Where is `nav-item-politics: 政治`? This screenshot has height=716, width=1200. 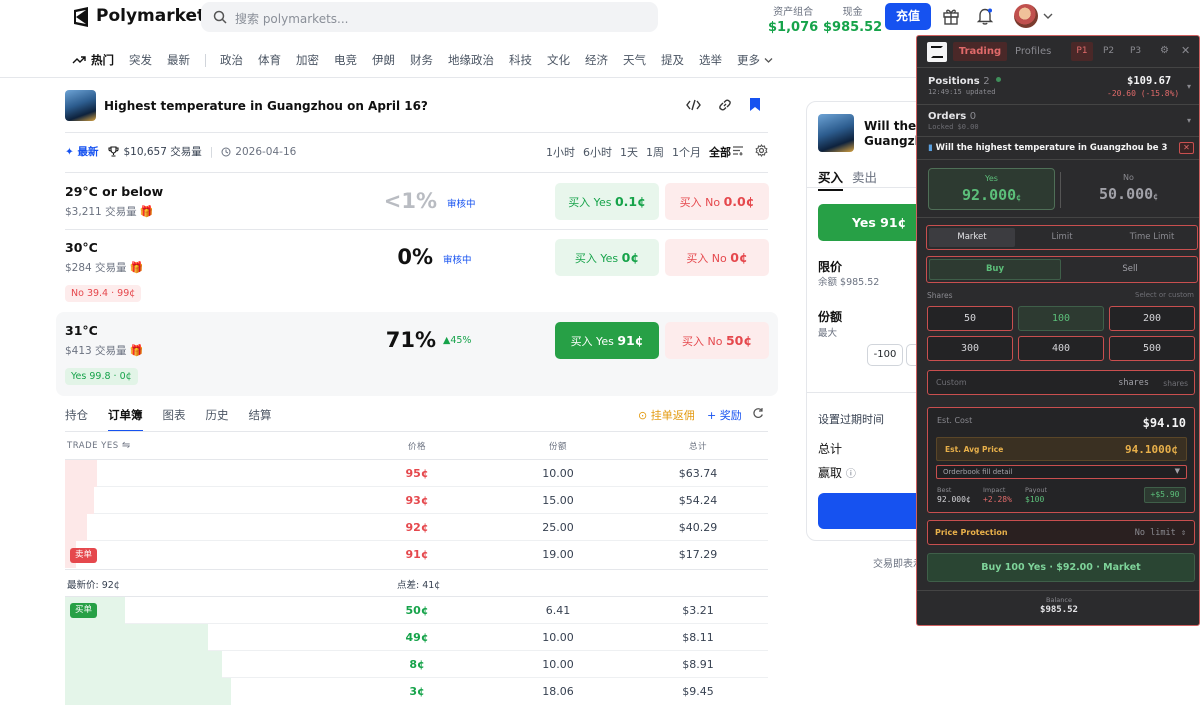 nav-item-politics: 政治 is located at coordinates (231, 60).